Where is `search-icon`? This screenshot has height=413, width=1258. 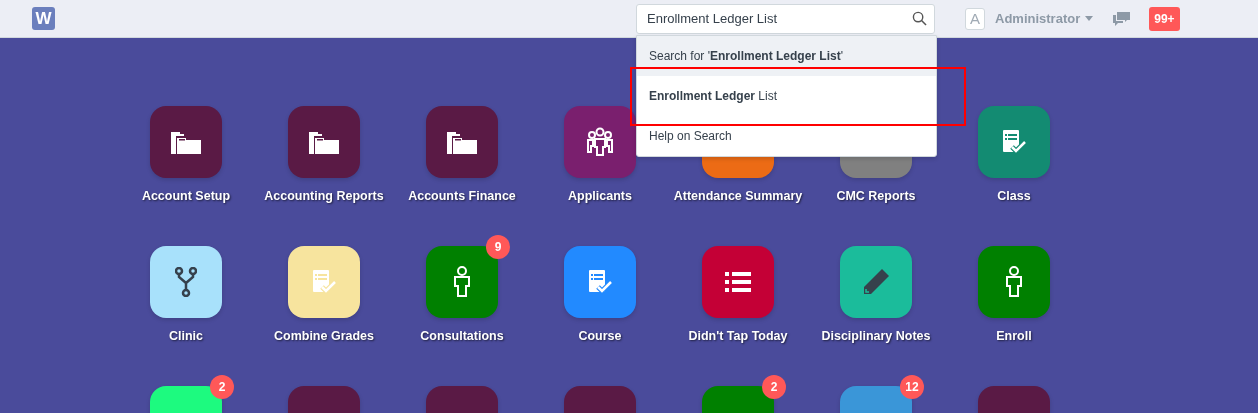 search-icon is located at coordinates (919, 18).